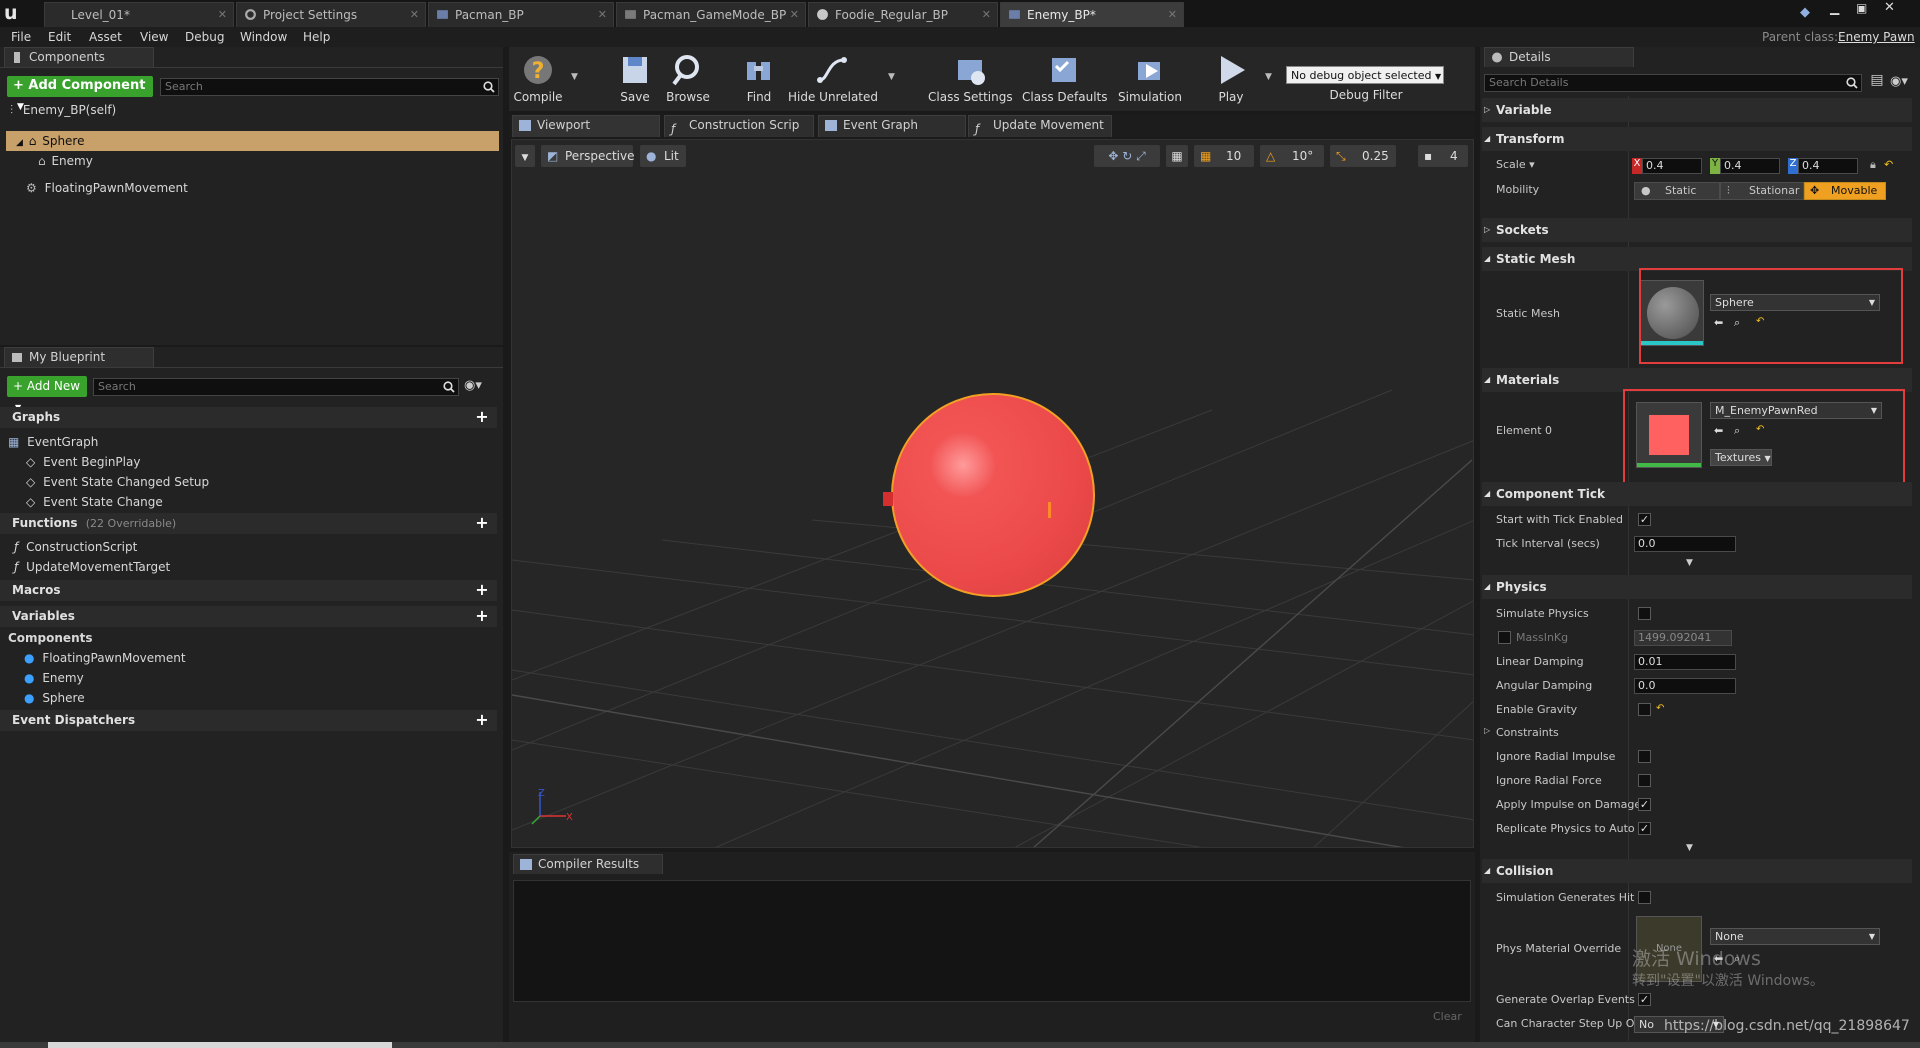 The width and height of the screenshot is (1920, 1048). I want to click on menu-view: View, so click(154, 37).